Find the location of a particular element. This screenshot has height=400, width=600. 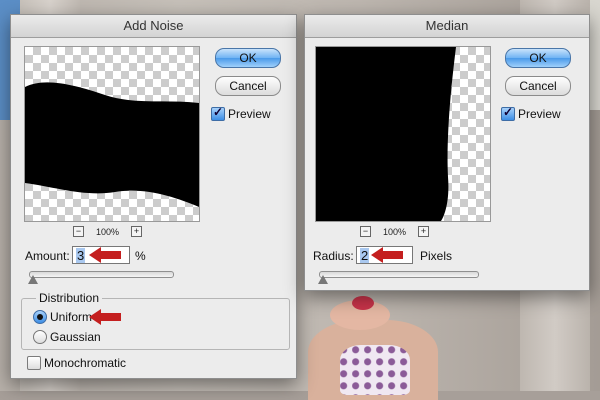

zoom-in-icon: + is located at coordinates (137, 231).